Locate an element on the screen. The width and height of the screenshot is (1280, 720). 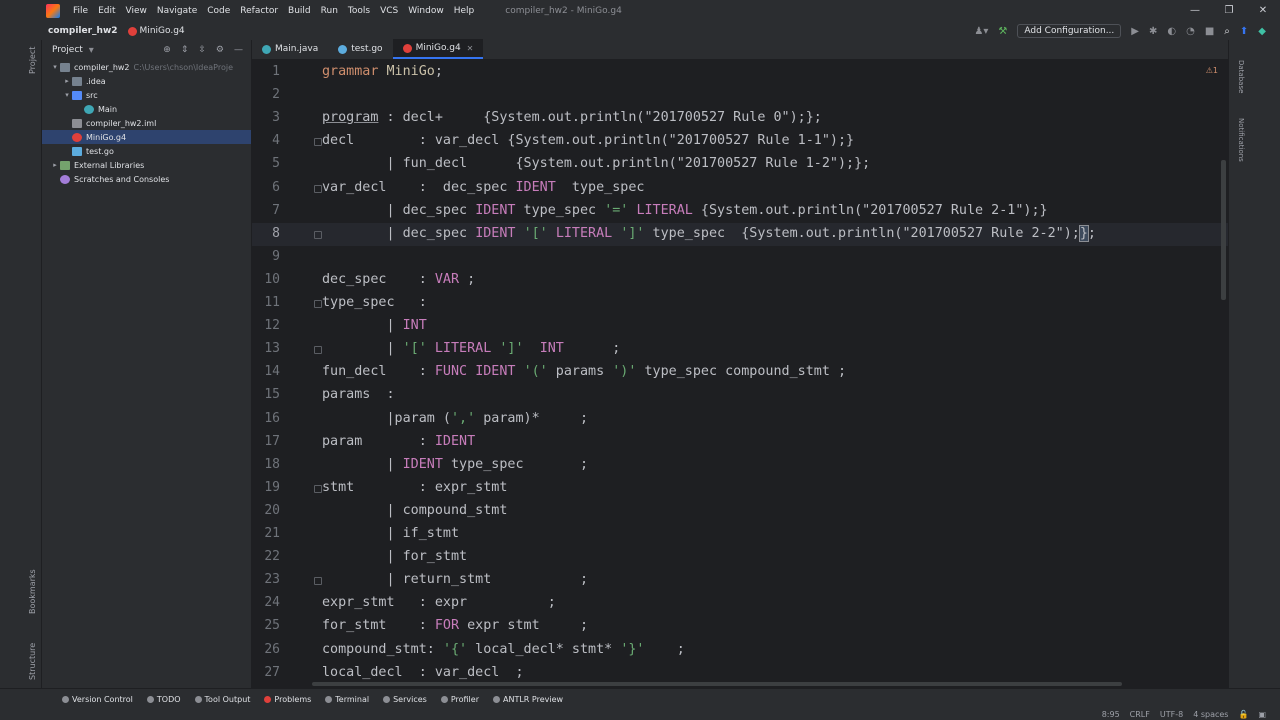
minimize-button: — is located at coordinates (1195, 11).